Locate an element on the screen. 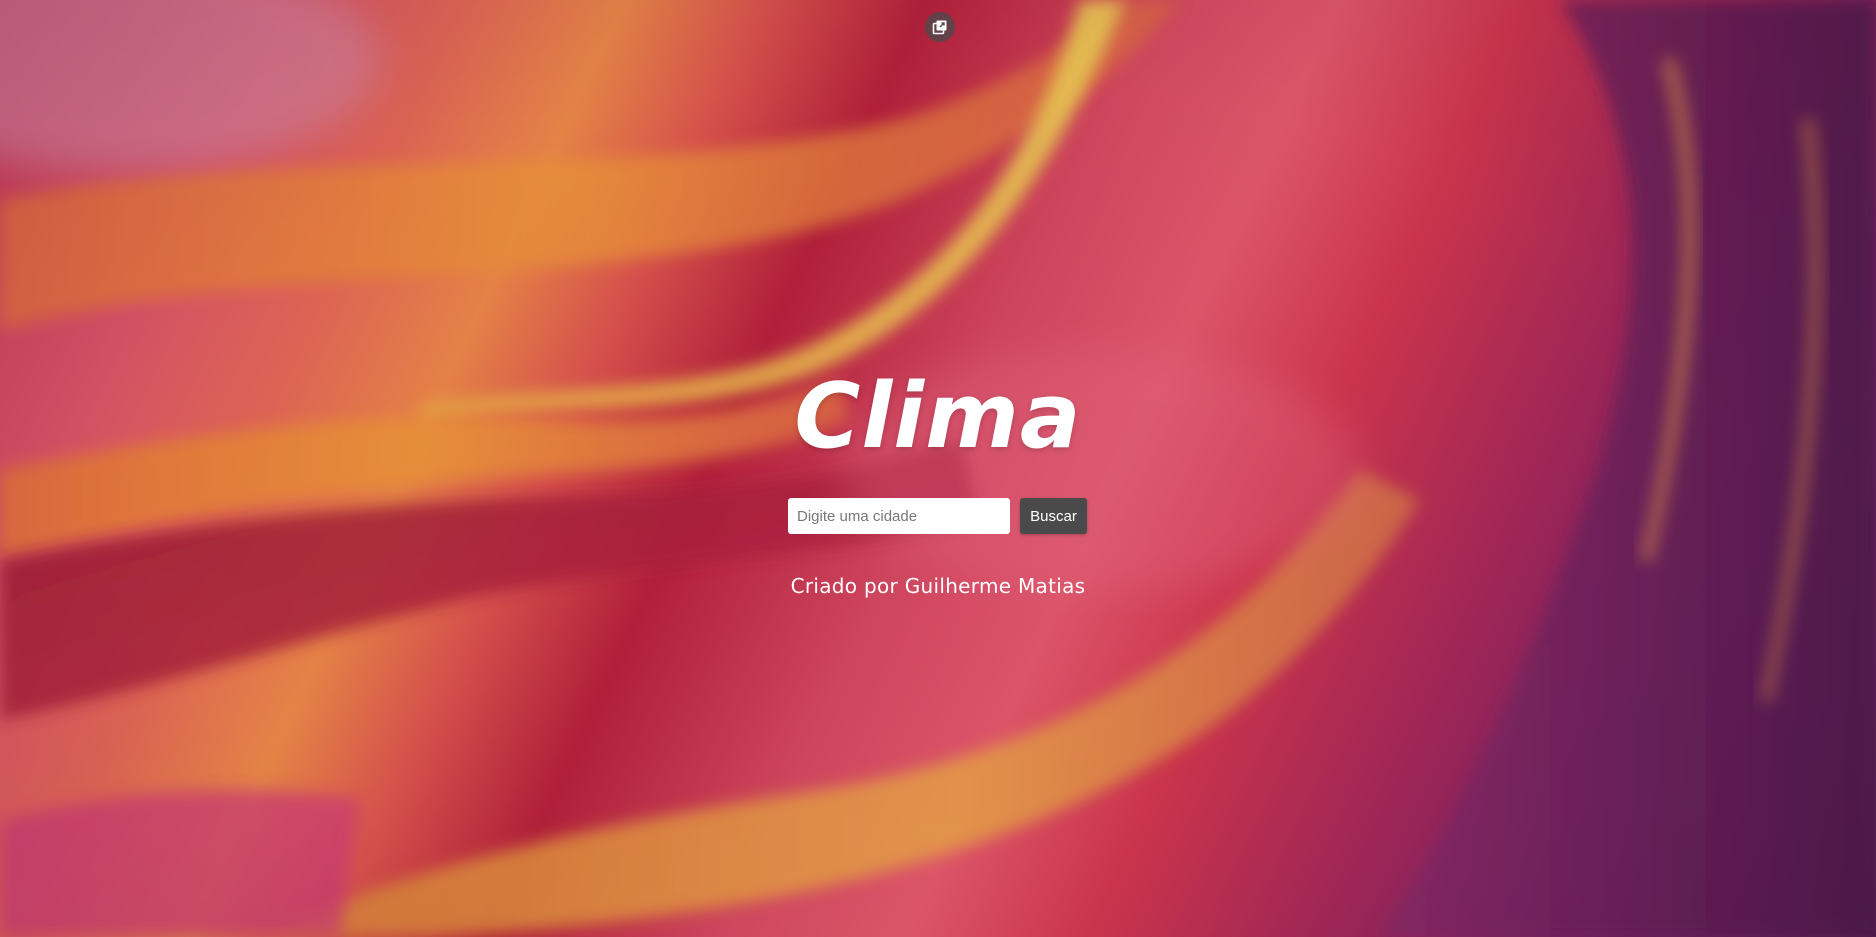 The height and width of the screenshot is (937, 1876). city-search-input is located at coordinates (899, 516).